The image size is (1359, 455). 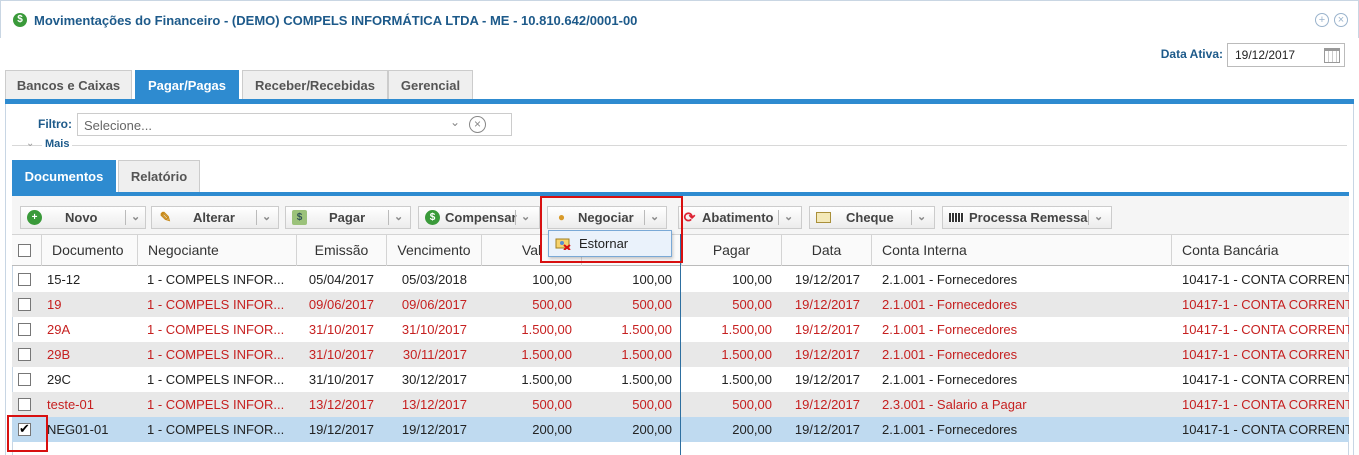 What do you see at coordinates (434, 329) in the screenshot?
I see `cell-vencimento: 31/10/2017` at bounding box center [434, 329].